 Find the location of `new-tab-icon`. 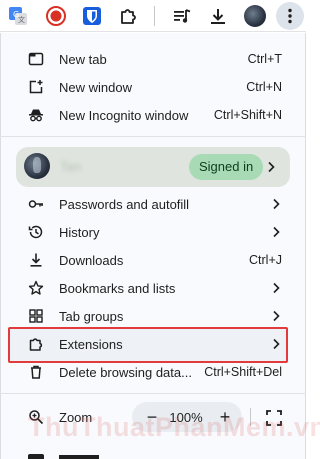

new-tab-icon is located at coordinates (36, 59).